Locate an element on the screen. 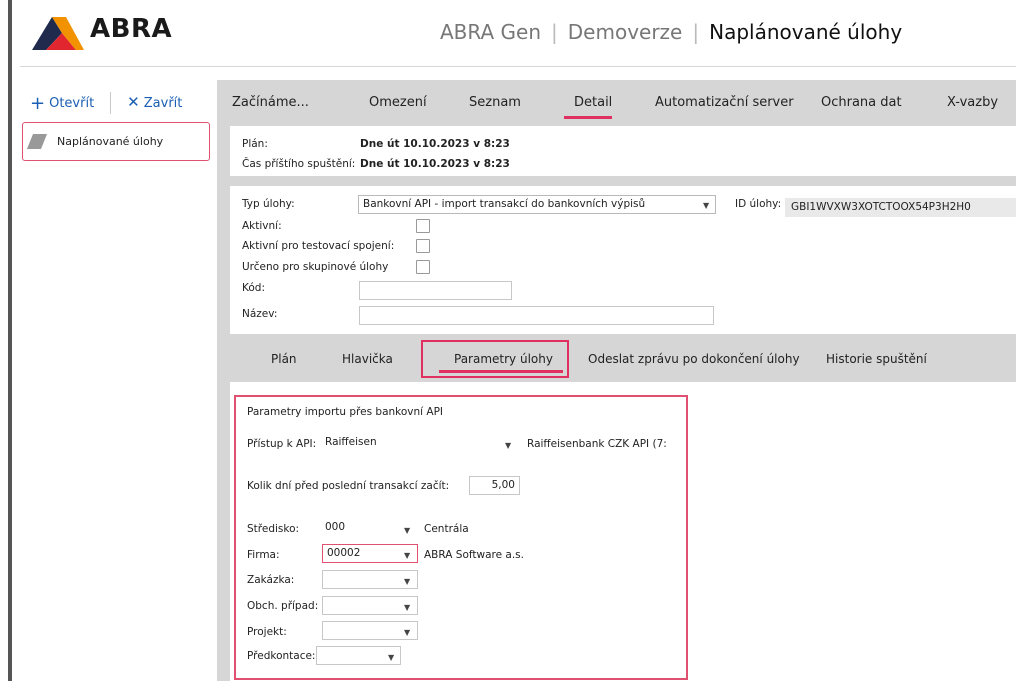 The image size is (1016, 681). days-before-label: Kolik dní před poslední transakcí začít: is located at coordinates (348, 486).